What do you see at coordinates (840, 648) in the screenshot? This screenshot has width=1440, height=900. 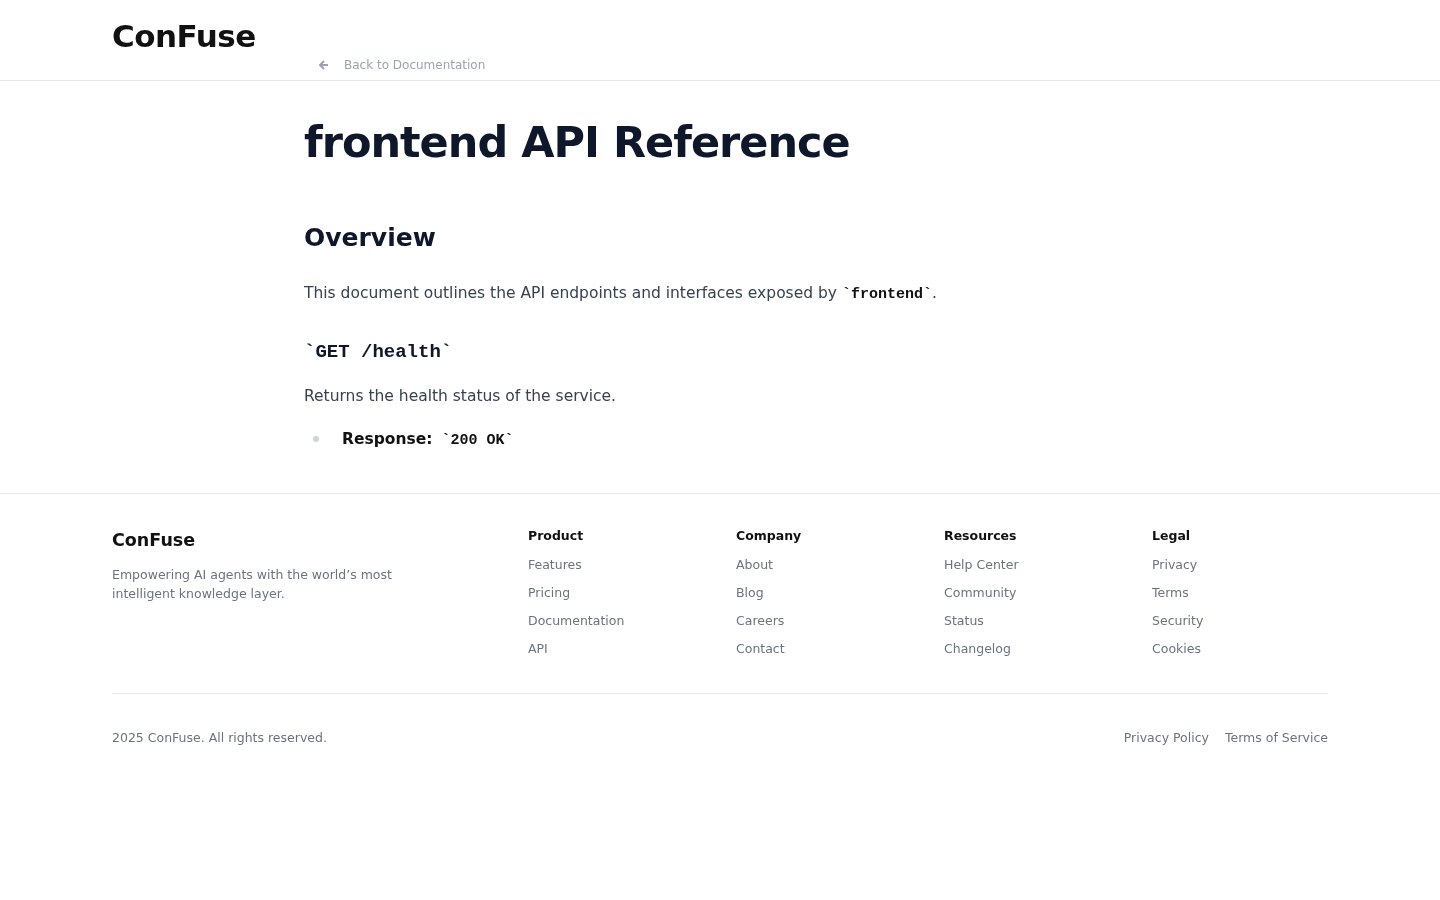 I see `footer-link: Contact` at bounding box center [840, 648].